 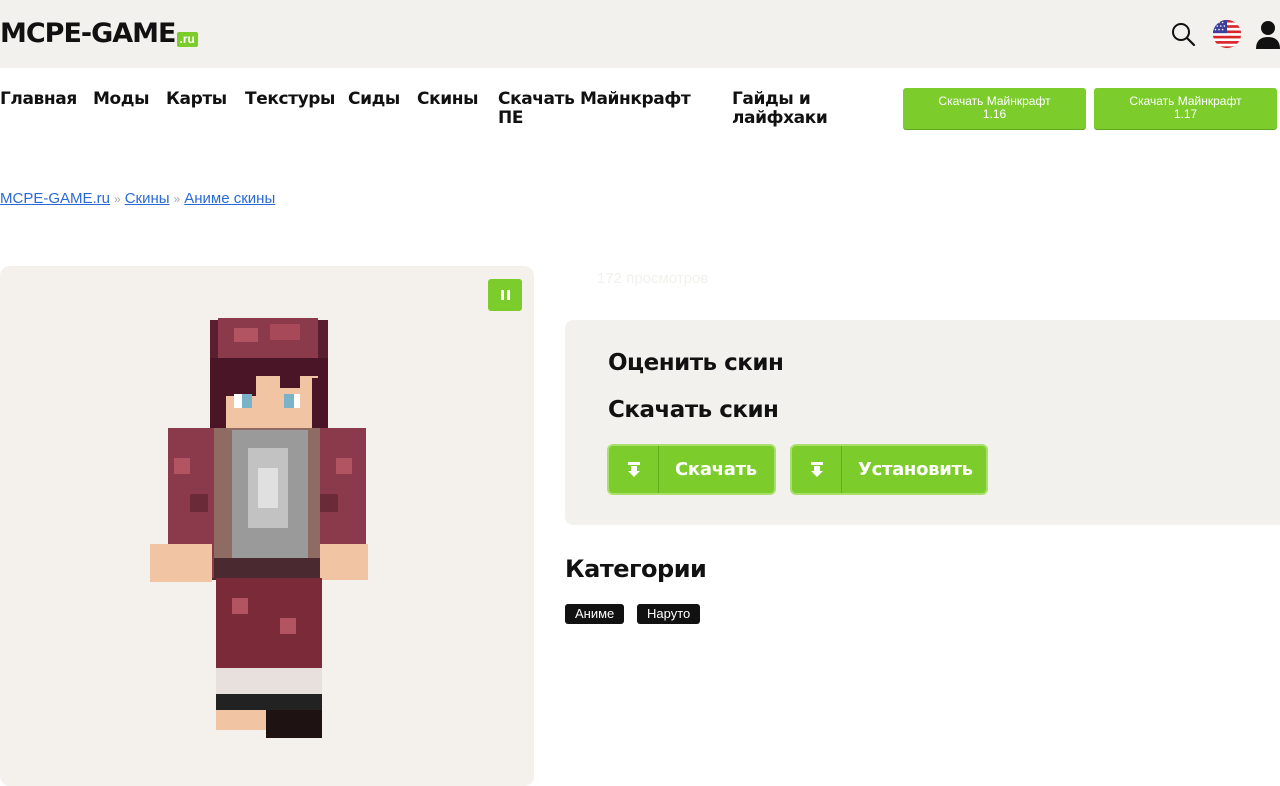 What do you see at coordinates (595, 614) in the screenshot?
I see `tag-anime: Аниме` at bounding box center [595, 614].